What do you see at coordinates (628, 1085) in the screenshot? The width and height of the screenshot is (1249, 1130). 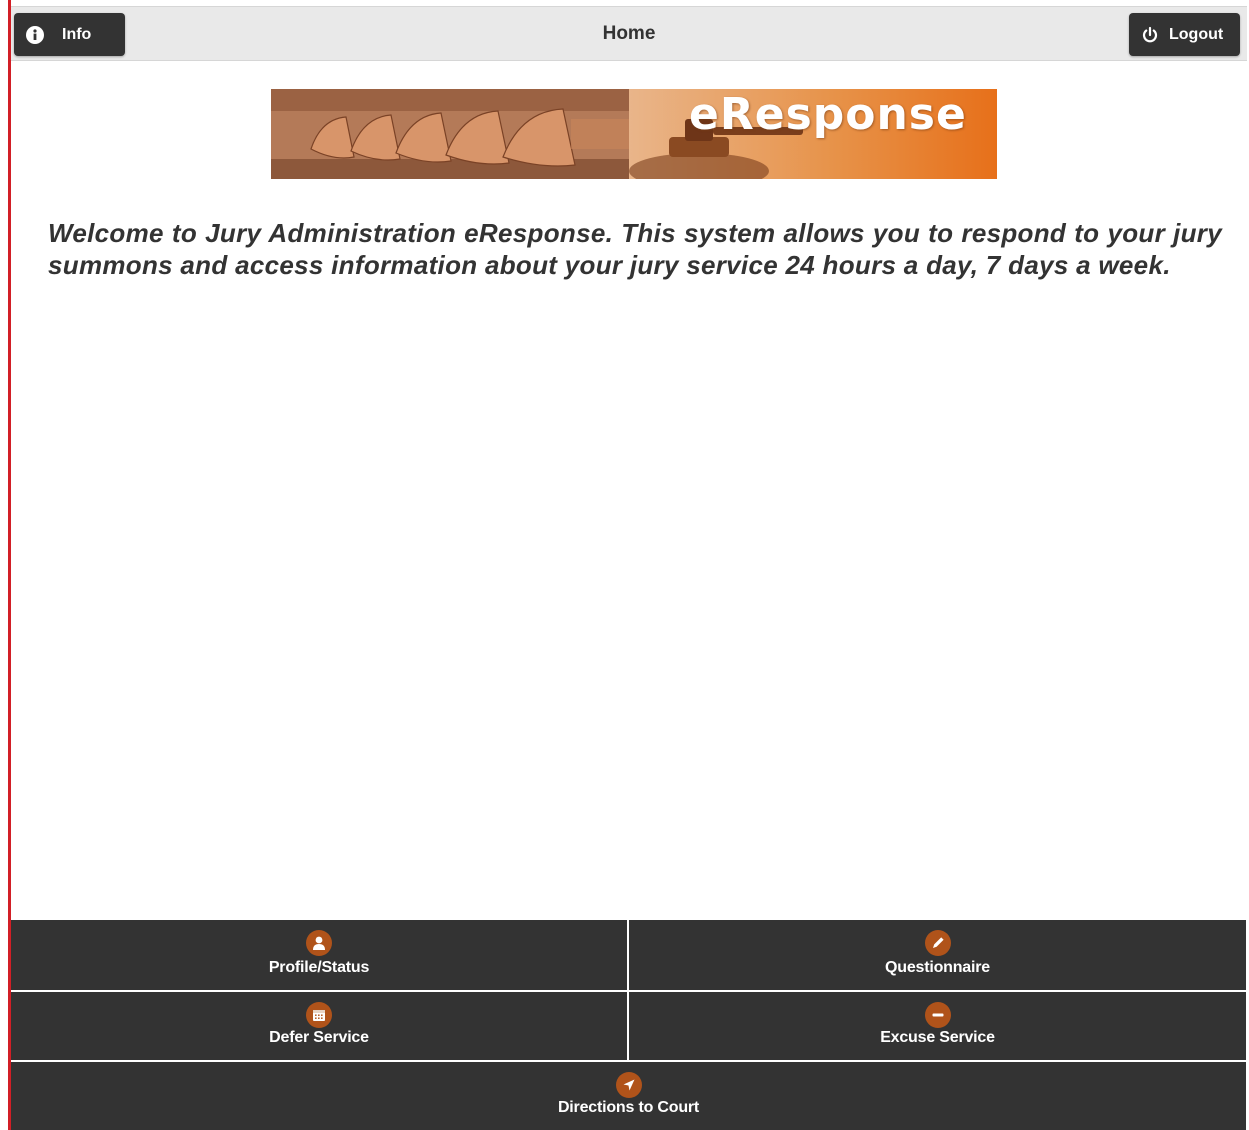 I see `navigation-arrow-icon` at bounding box center [628, 1085].